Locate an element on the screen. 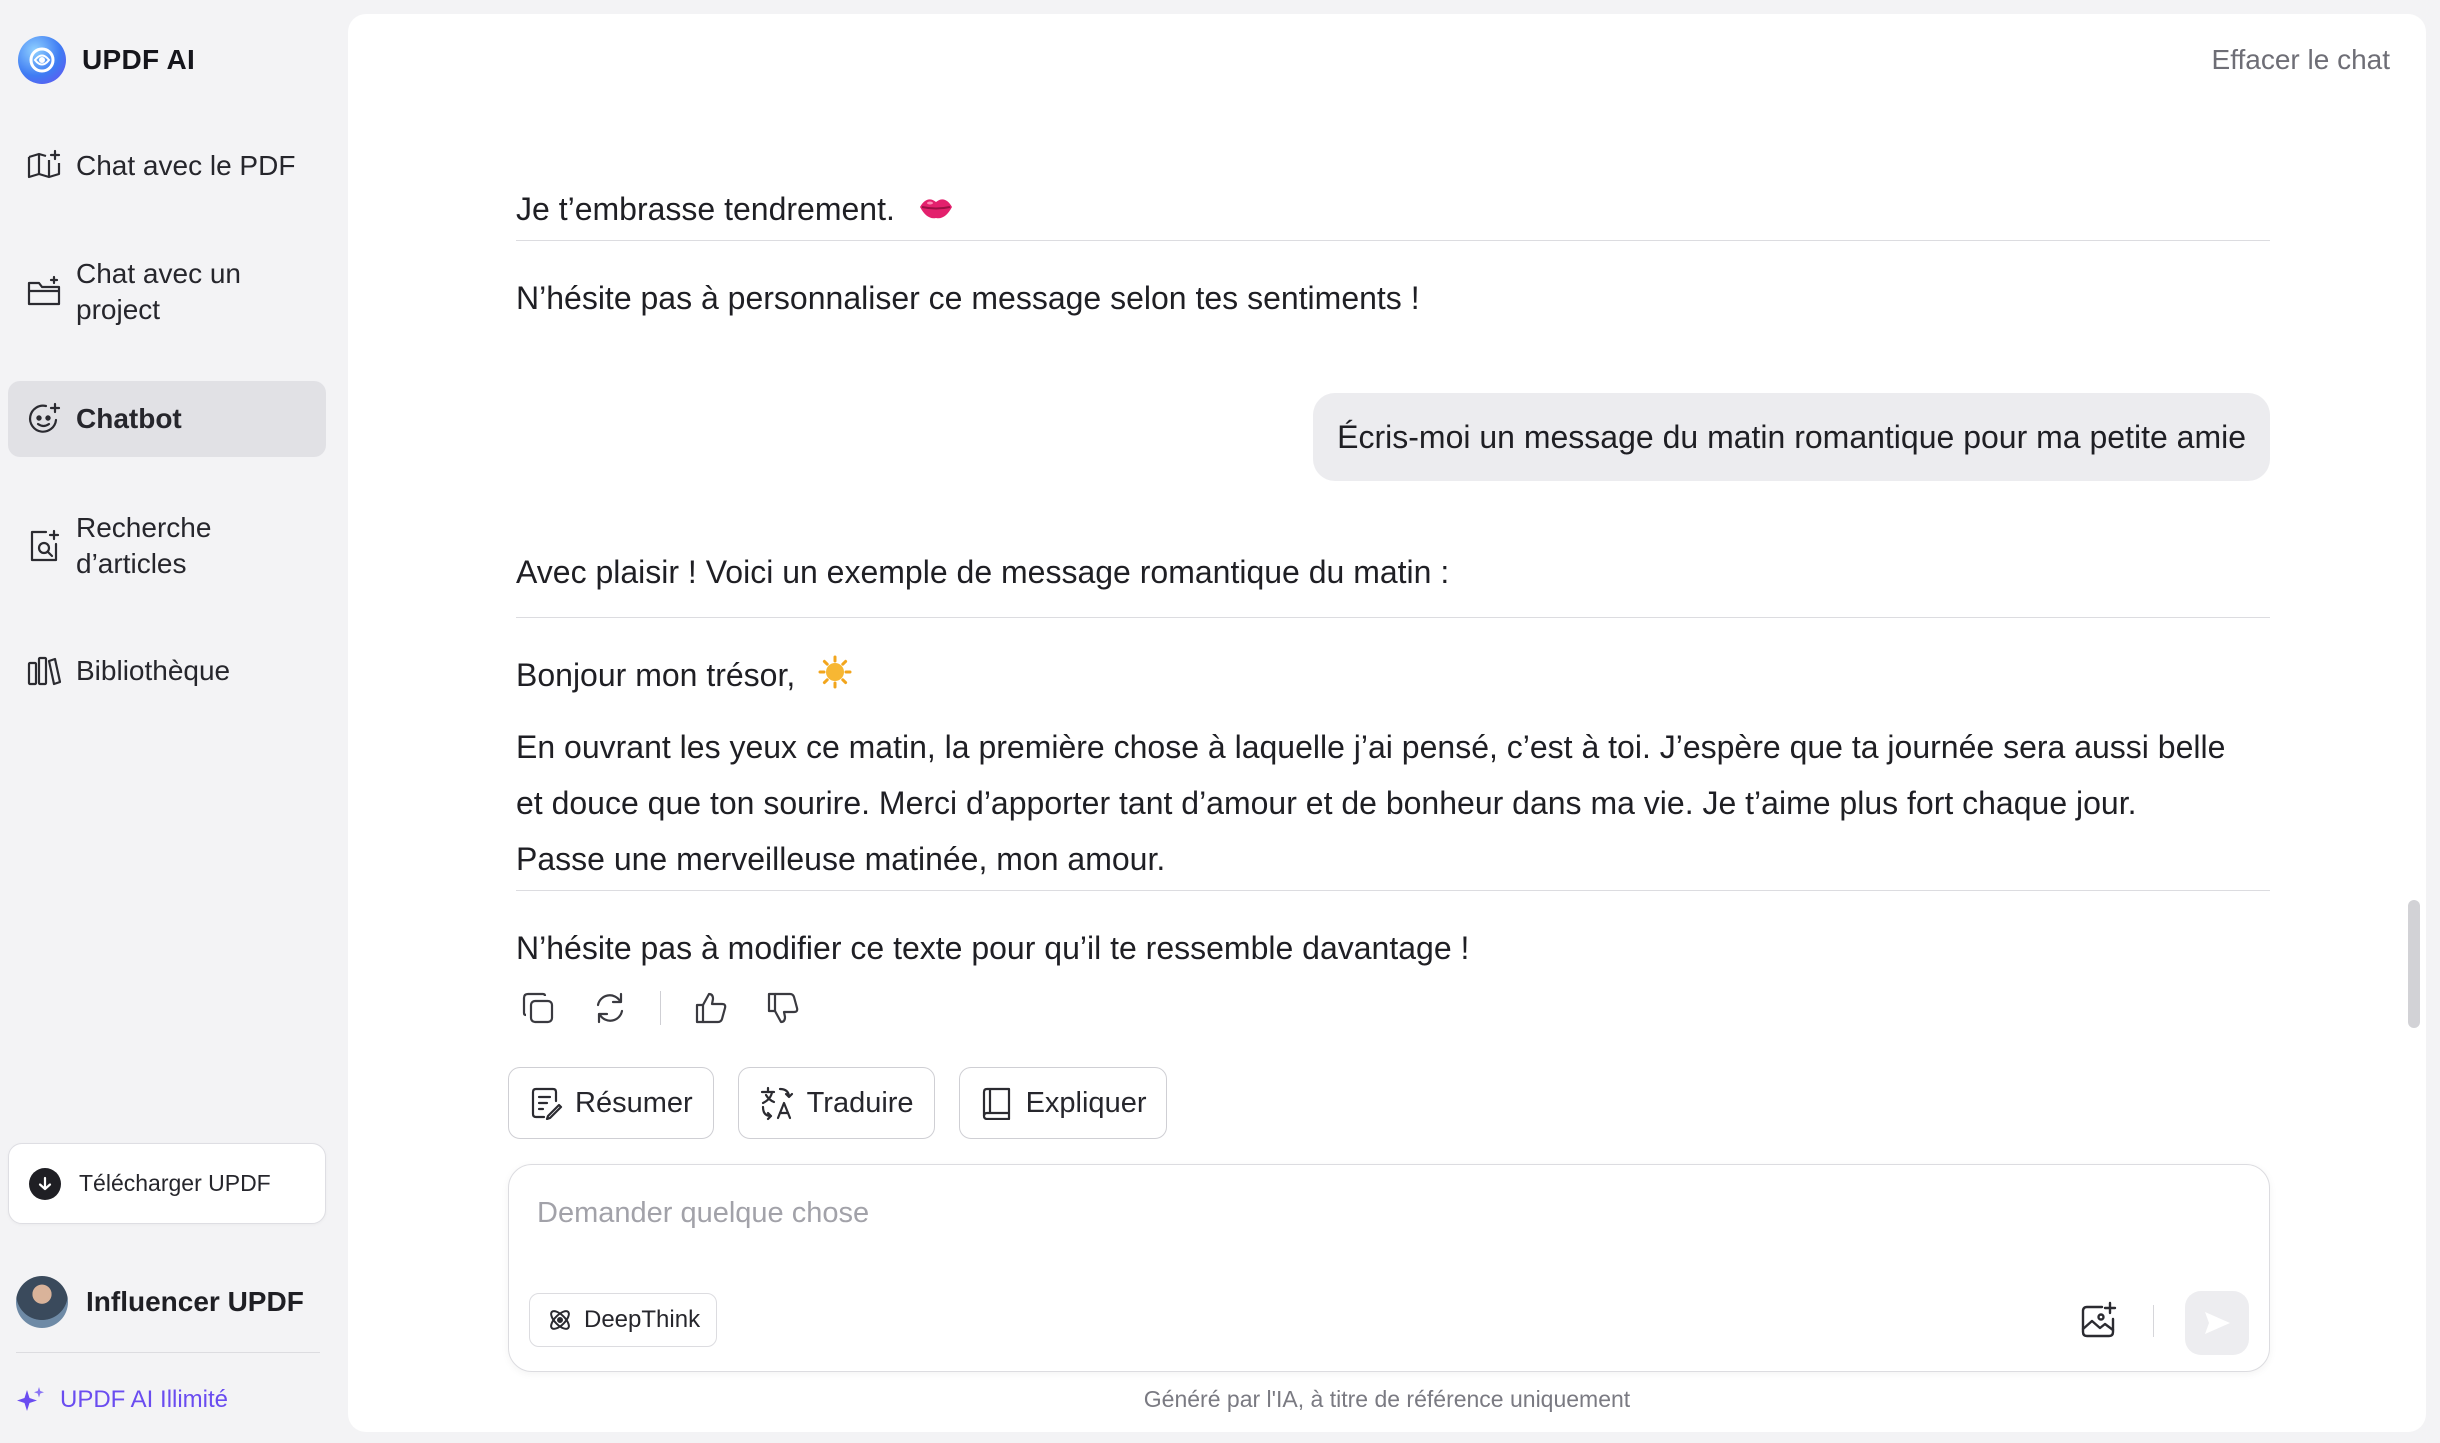 Image resolution: width=2440 pixels, height=1443 pixels. regenerate-button is located at coordinates (610, 1008).